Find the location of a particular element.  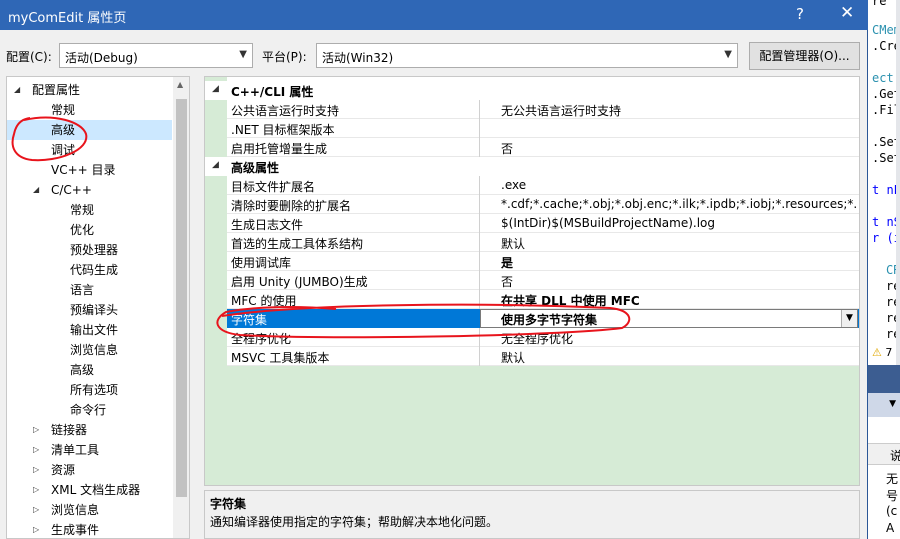

tree-item: 优化 is located at coordinates (90, 230).